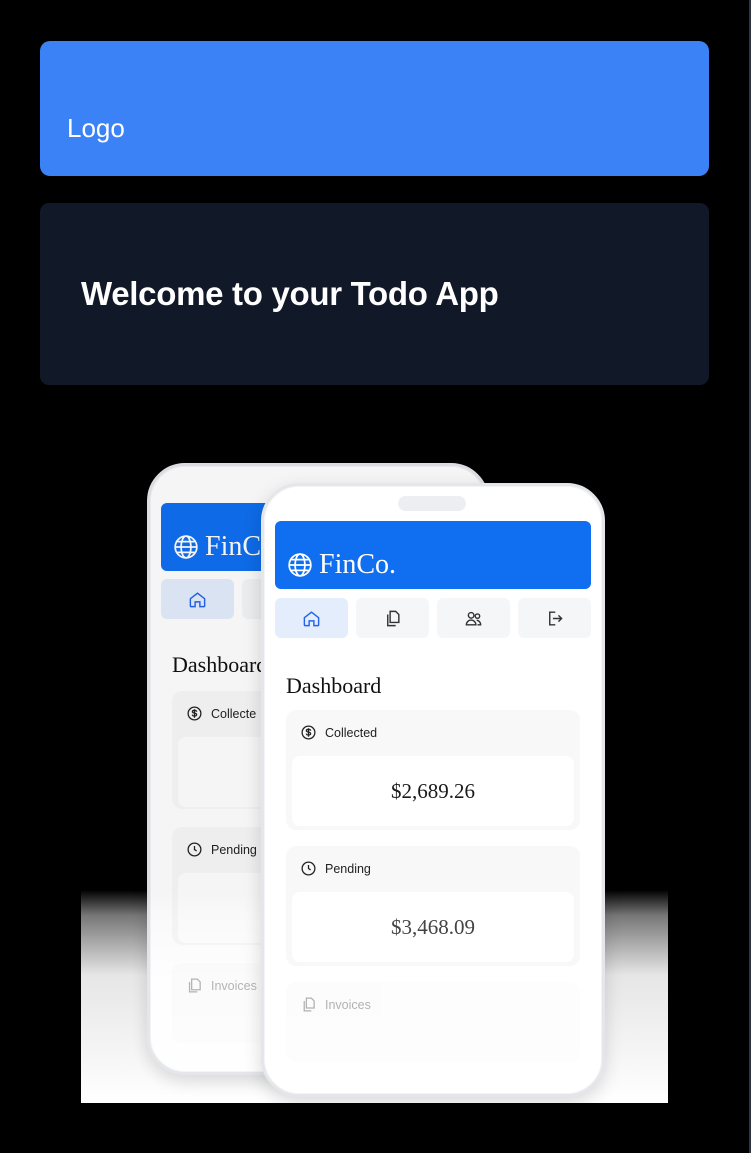  I want to click on logo-bar: Logo, so click(374, 108).